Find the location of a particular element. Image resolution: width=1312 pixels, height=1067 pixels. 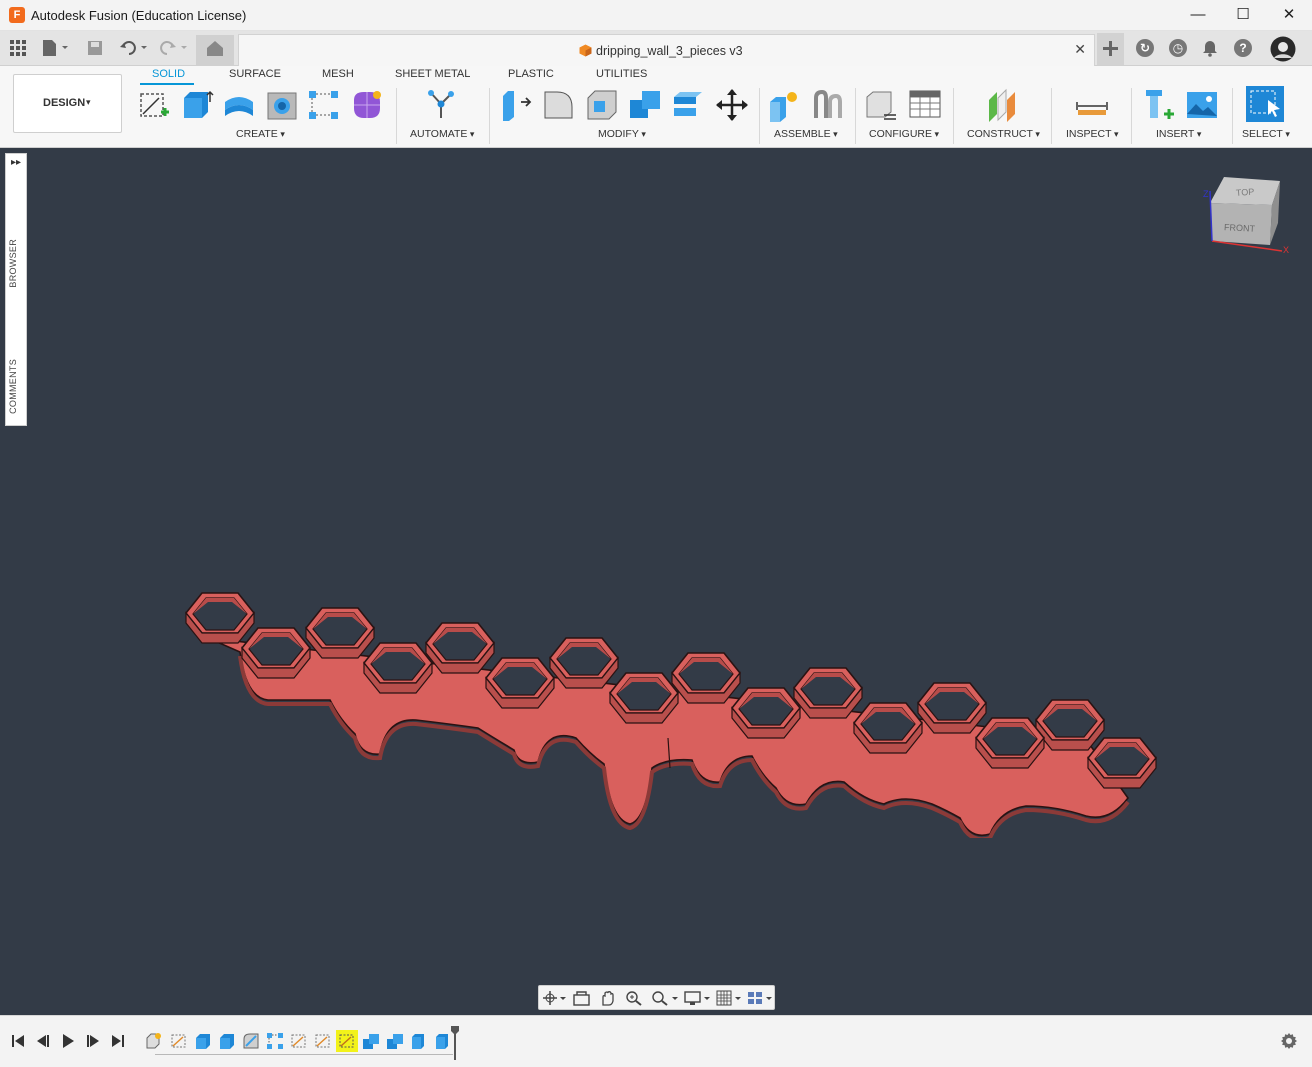

joint-icon is located at coordinates (827, 105).